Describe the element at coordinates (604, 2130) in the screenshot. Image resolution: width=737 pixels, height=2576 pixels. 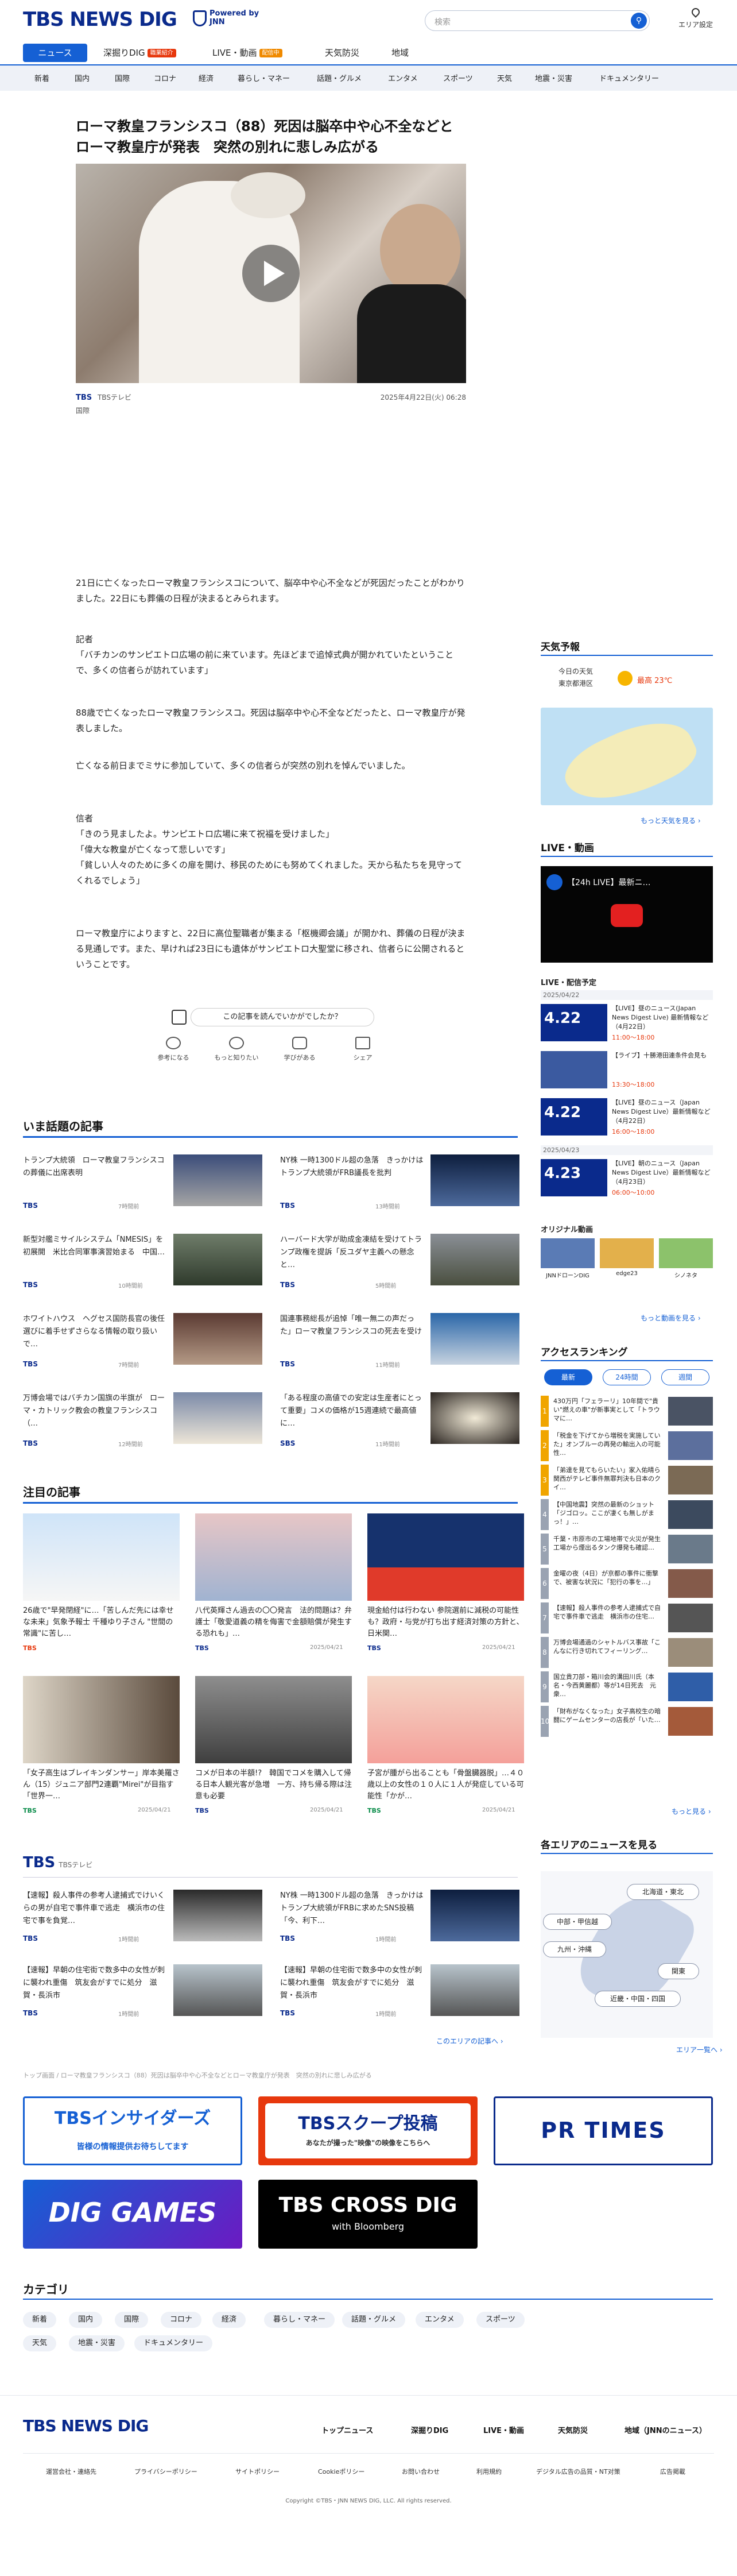
I see `banner-prtimes: PR TIMES` at that location.